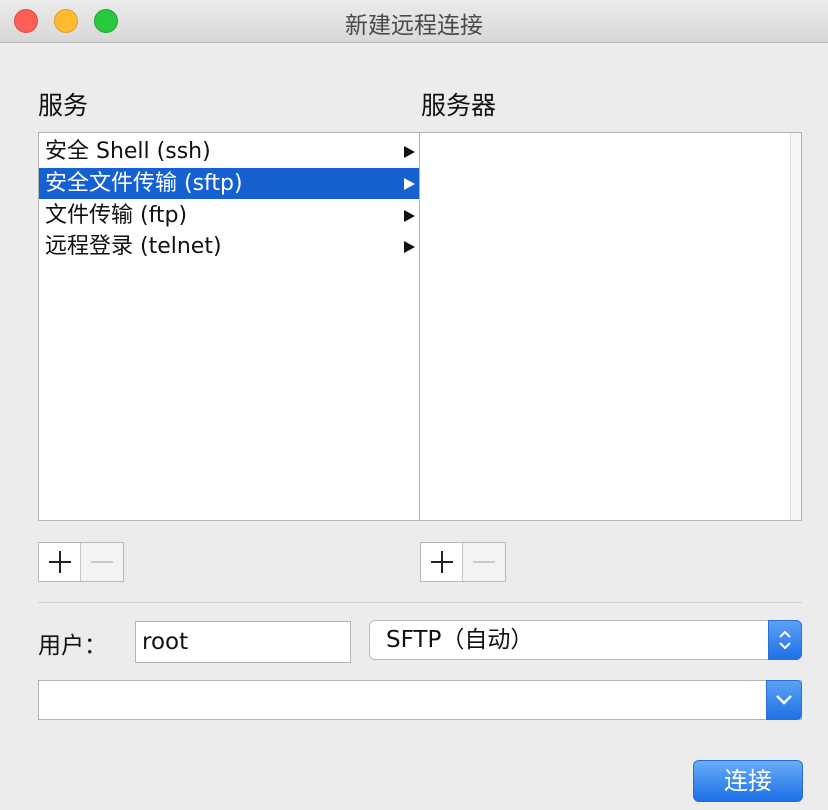 The height and width of the screenshot is (810, 828). What do you see at coordinates (420, 602) in the screenshot?
I see `section-divider` at bounding box center [420, 602].